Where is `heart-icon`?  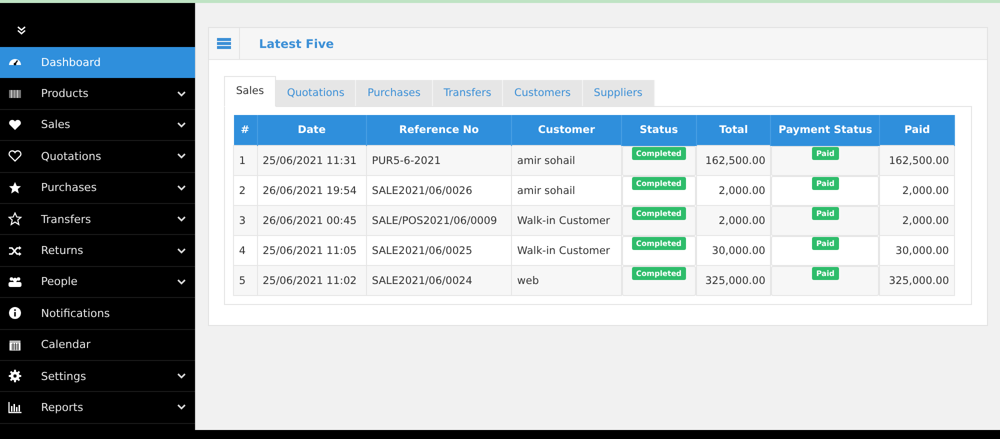 heart-icon is located at coordinates (15, 125).